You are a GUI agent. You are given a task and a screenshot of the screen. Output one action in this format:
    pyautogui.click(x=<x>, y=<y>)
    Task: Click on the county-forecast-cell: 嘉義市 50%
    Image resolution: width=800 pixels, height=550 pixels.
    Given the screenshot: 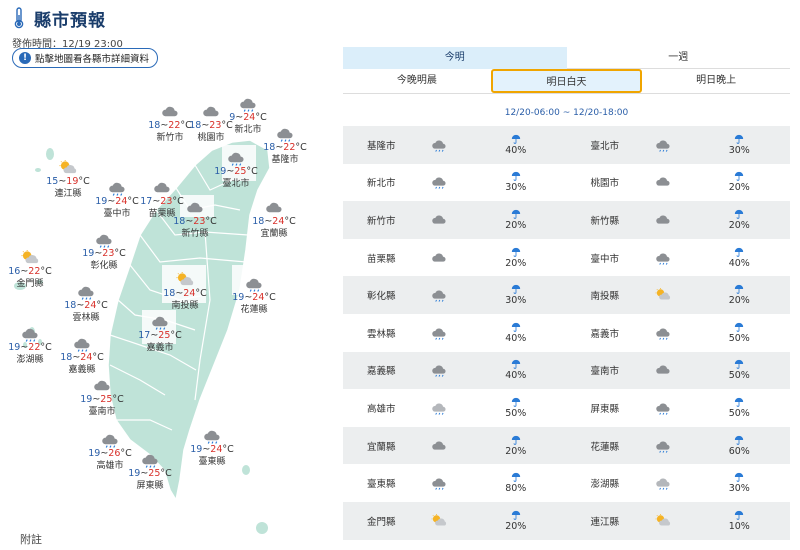 What is the action you would take?
    pyautogui.click(x=679, y=333)
    